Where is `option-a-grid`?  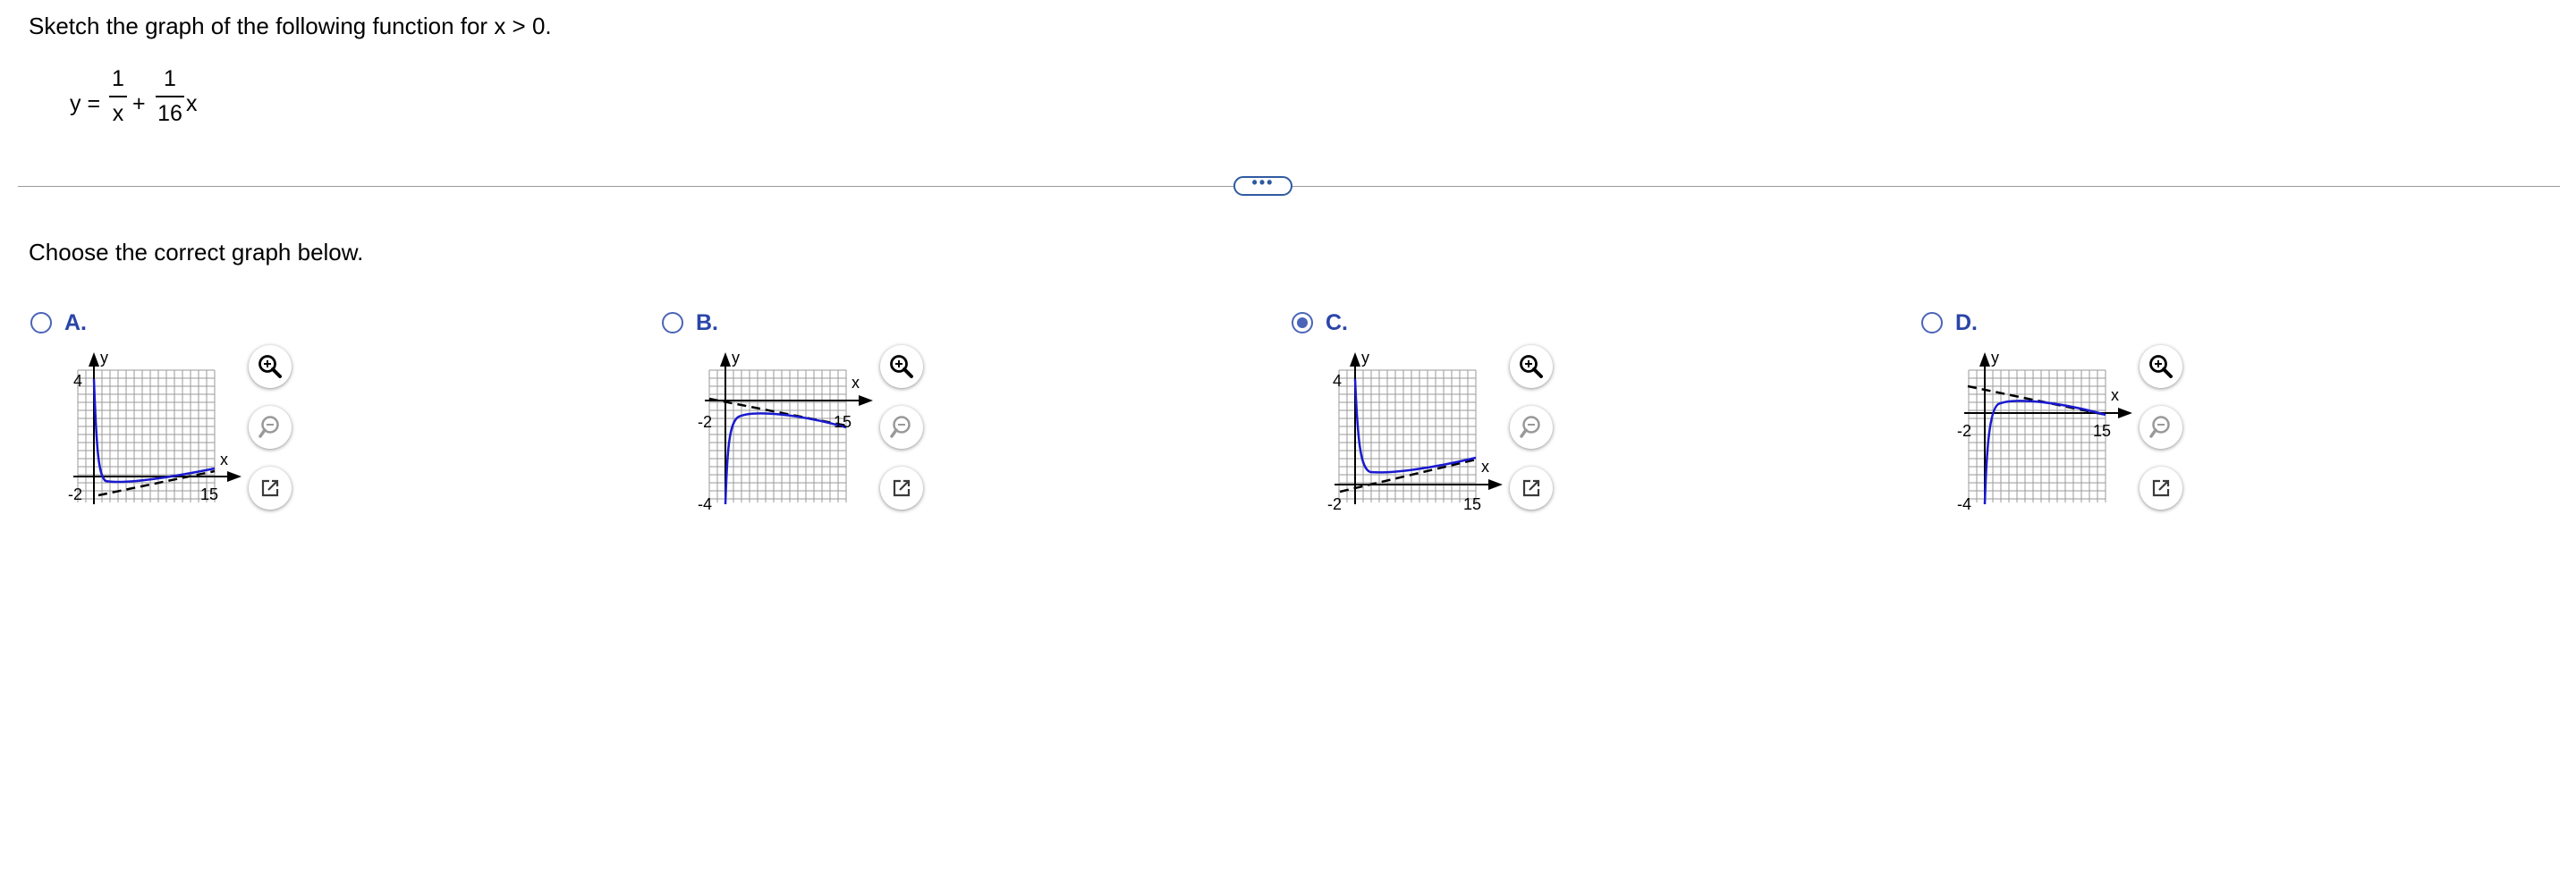
option-a-grid is located at coordinates (146, 435).